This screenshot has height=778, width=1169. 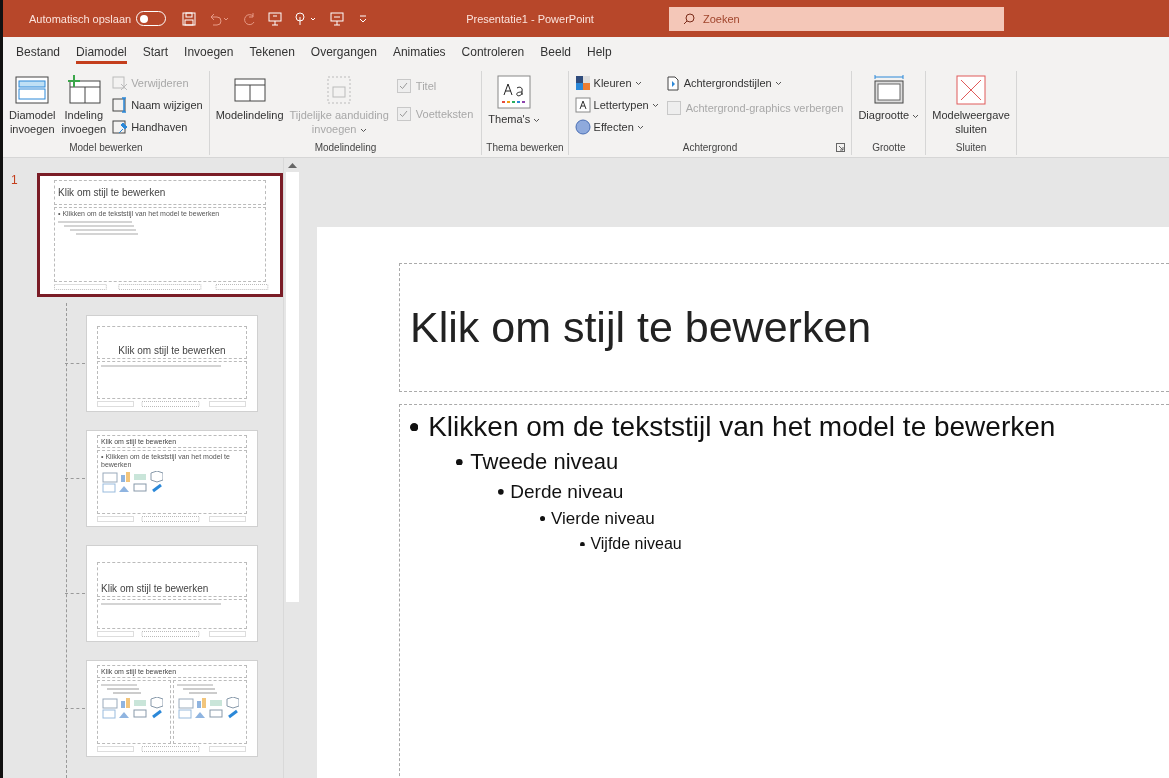 I want to click on ribbon-button: Handhaven, so click(x=157, y=127).